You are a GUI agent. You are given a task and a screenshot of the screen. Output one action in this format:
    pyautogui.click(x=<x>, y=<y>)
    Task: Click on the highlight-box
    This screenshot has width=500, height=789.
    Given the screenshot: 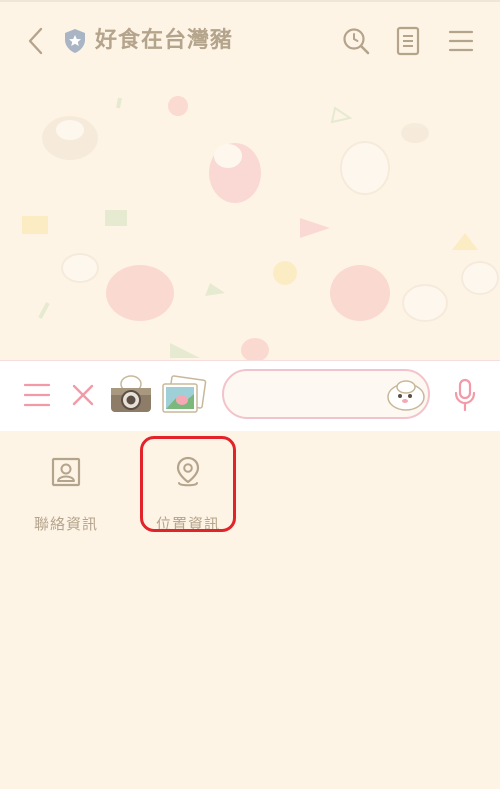 What is the action you would take?
    pyautogui.click(x=188, y=484)
    